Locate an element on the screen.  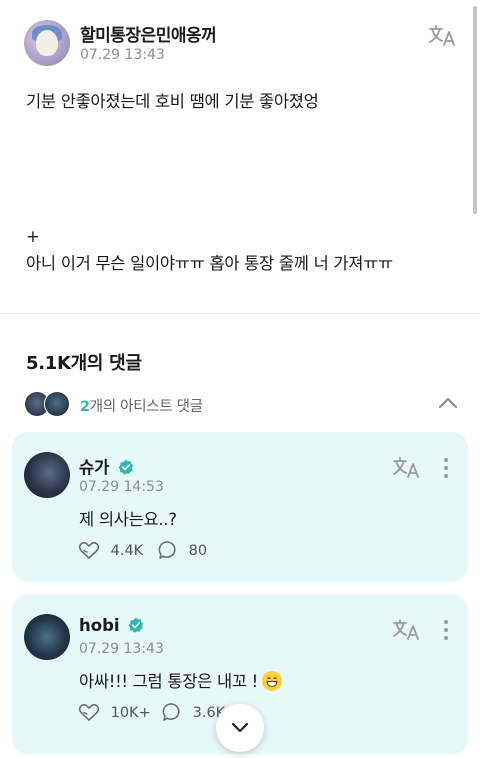
chevron-up-icon is located at coordinates (448, 403).